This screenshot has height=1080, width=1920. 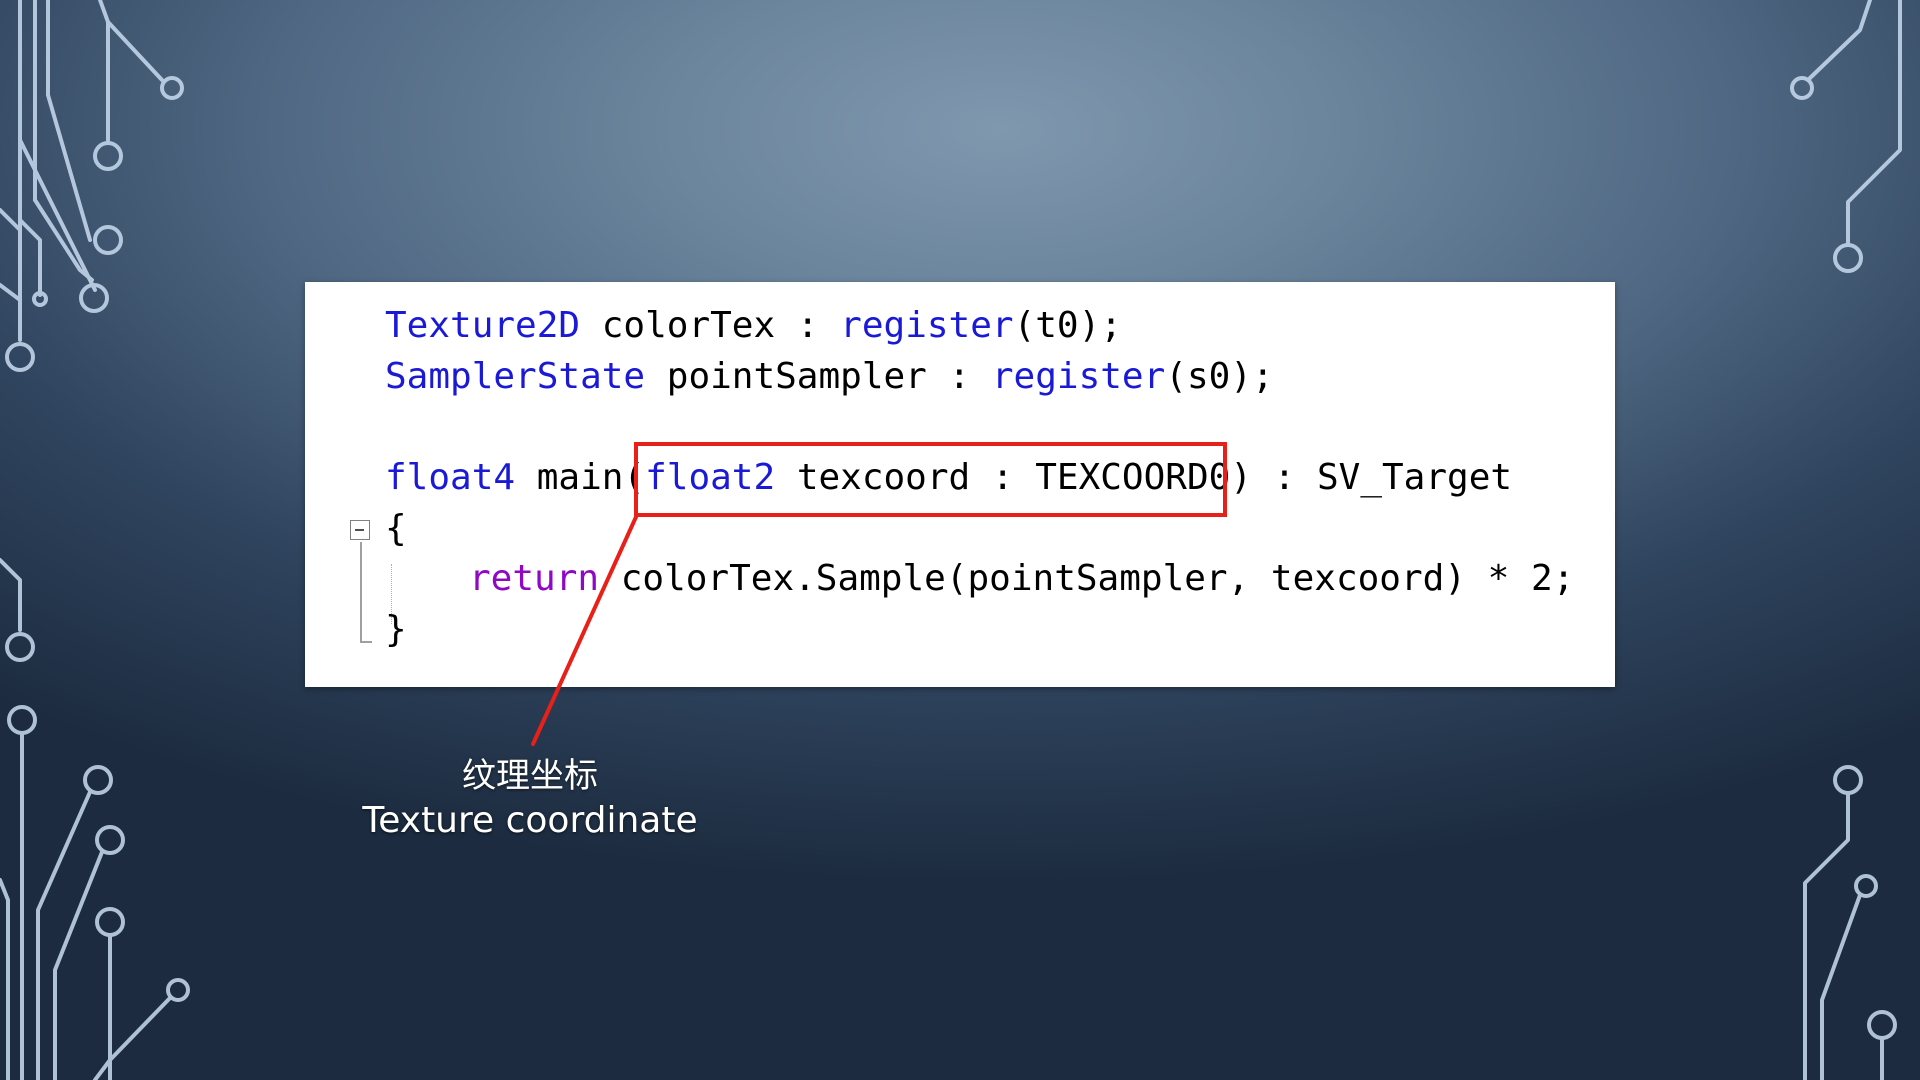 What do you see at coordinates (483, 325) in the screenshot?
I see `code-type-texture2d: Texture2D` at bounding box center [483, 325].